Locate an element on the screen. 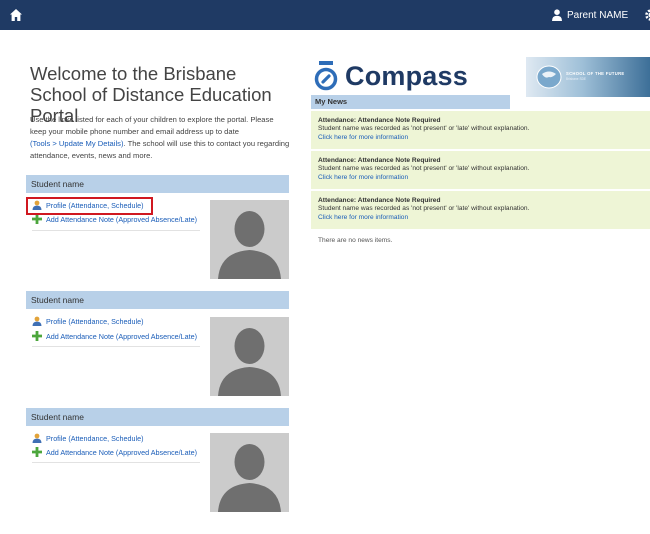 The width and height of the screenshot is (650, 534). compass-wordmark: Compass is located at coordinates (406, 75).